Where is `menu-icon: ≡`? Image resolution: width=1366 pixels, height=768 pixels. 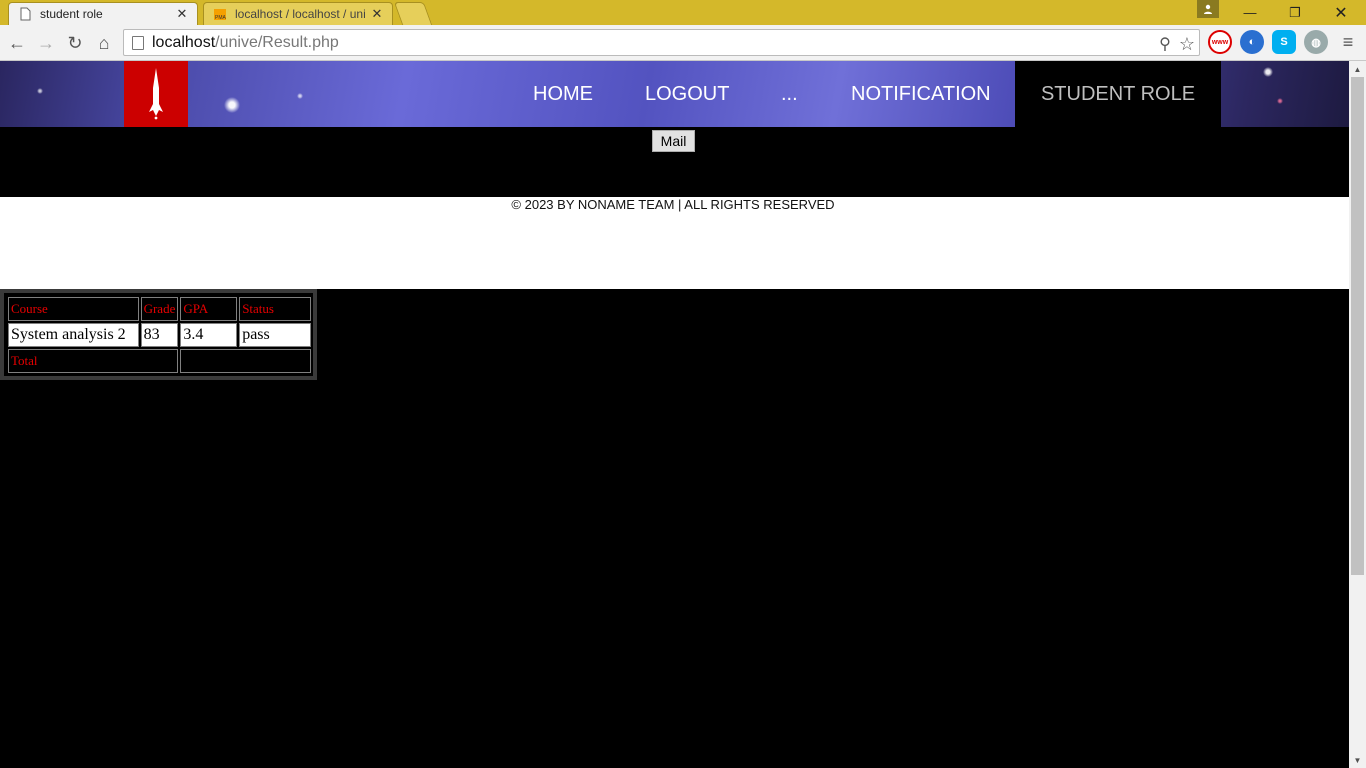 menu-icon: ≡ is located at coordinates (1348, 42).